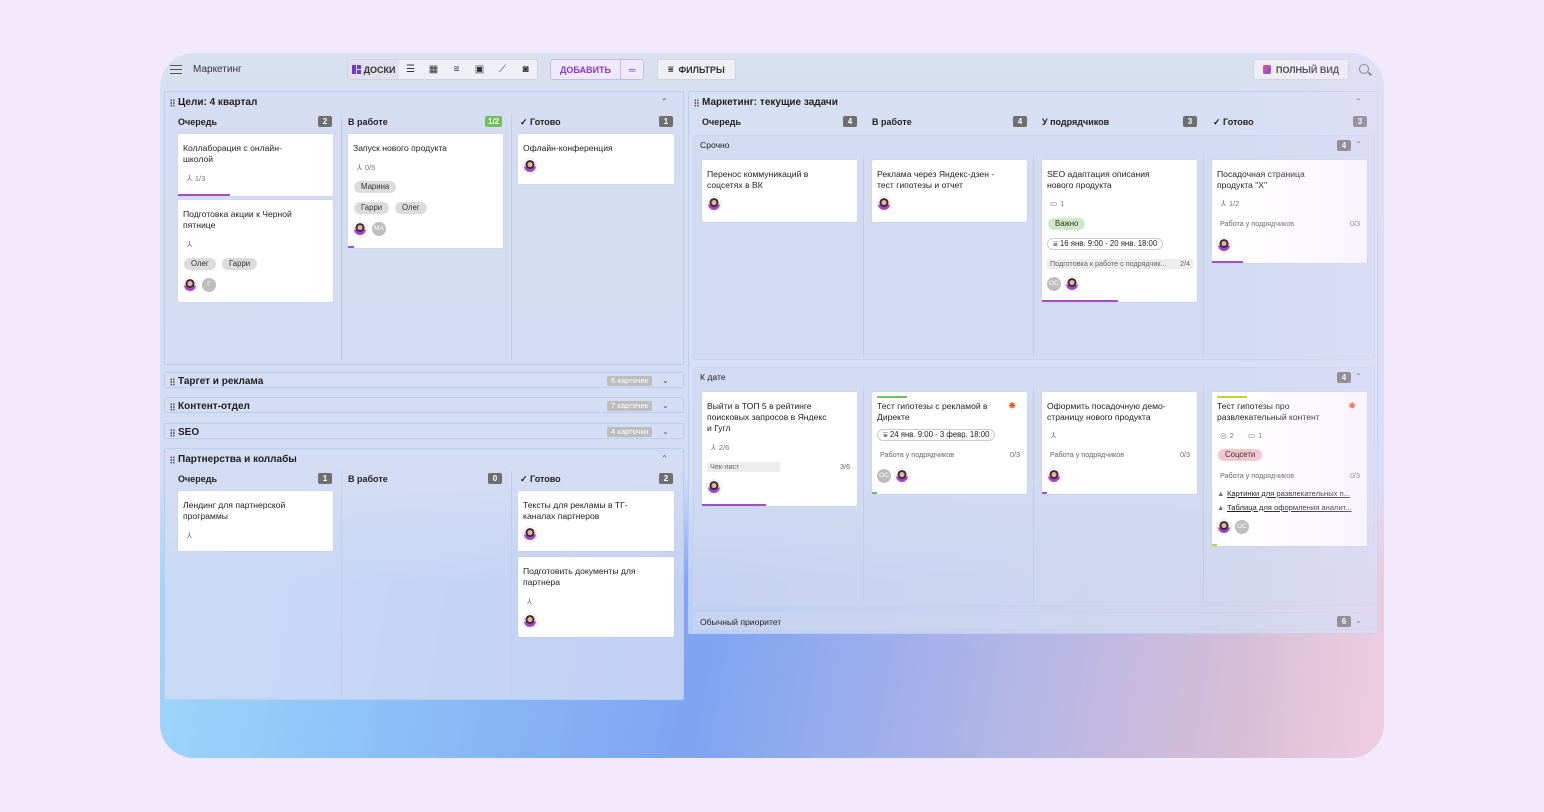 This screenshot has height=812, width=1544. Describe the element at coordinates (456, 69) in the screenshot. I see `gantt-view-button: ≡` at that location.